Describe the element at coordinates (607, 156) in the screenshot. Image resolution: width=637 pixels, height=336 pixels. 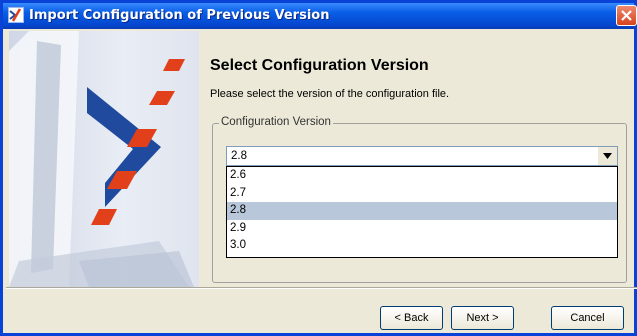
I see `chevron-down-icon` at that location.